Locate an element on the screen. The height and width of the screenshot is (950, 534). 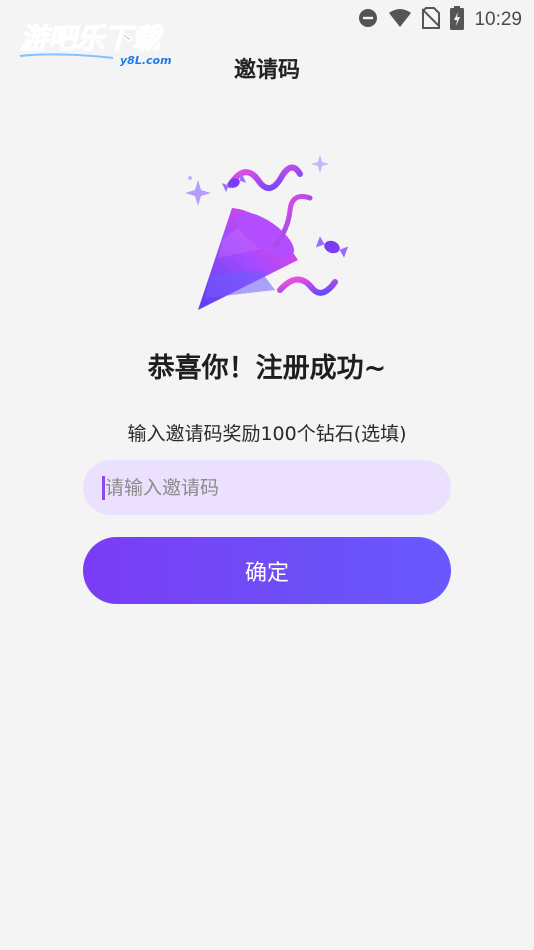
battery-charging-icon is located at coordinates (457, 20).